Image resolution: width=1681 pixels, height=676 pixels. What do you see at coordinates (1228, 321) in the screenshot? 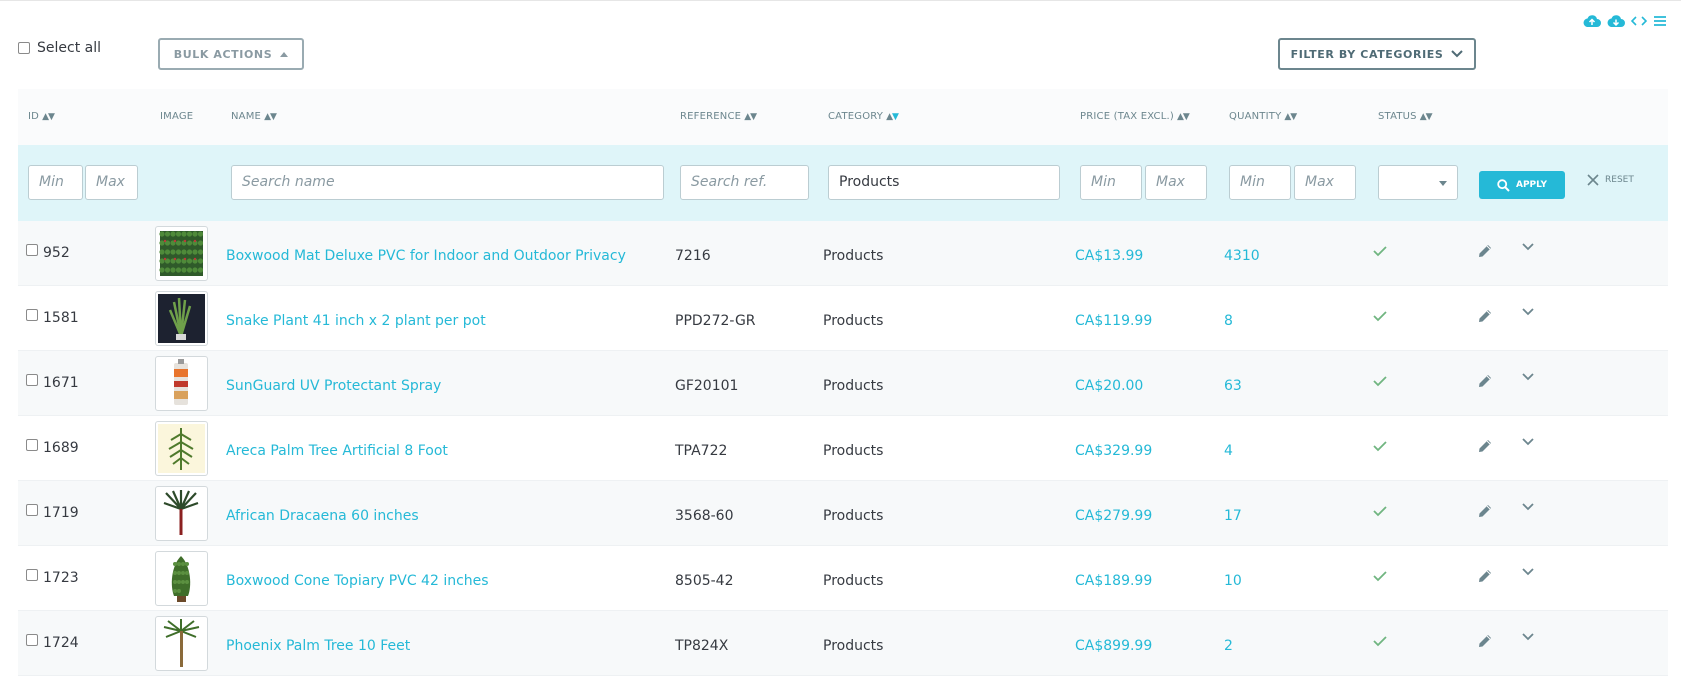
I see `product-quantity-link: 8` at bounding box center [1228, 321].